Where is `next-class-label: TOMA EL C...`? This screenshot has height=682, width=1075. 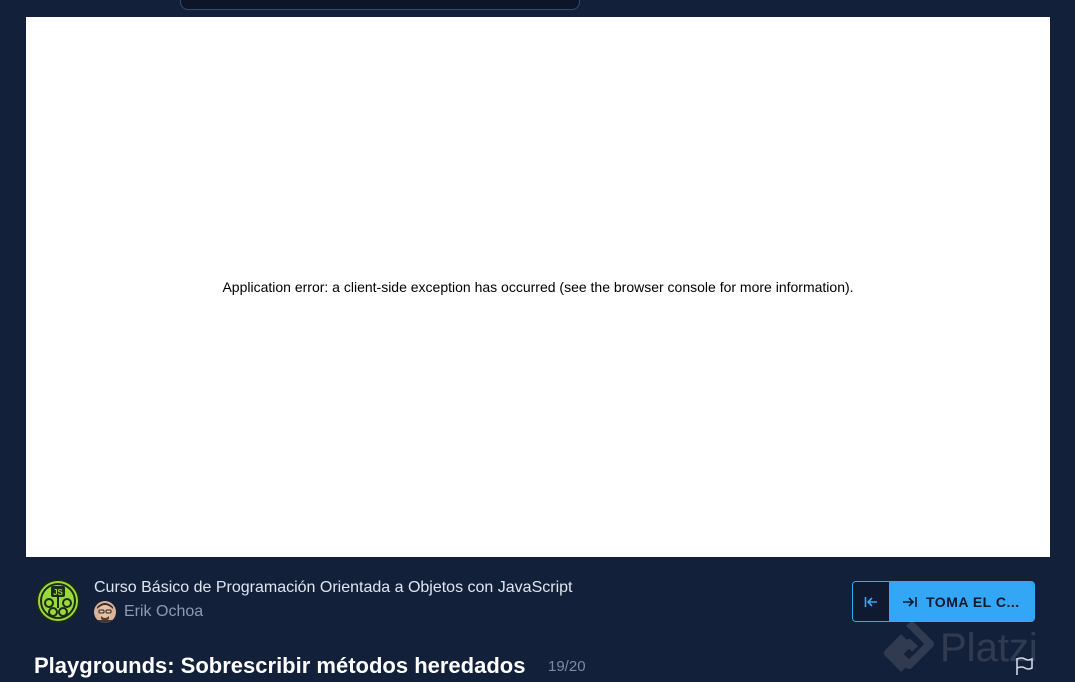 next-class-label: TOMA EL C... is located at coordinates (973, 601).